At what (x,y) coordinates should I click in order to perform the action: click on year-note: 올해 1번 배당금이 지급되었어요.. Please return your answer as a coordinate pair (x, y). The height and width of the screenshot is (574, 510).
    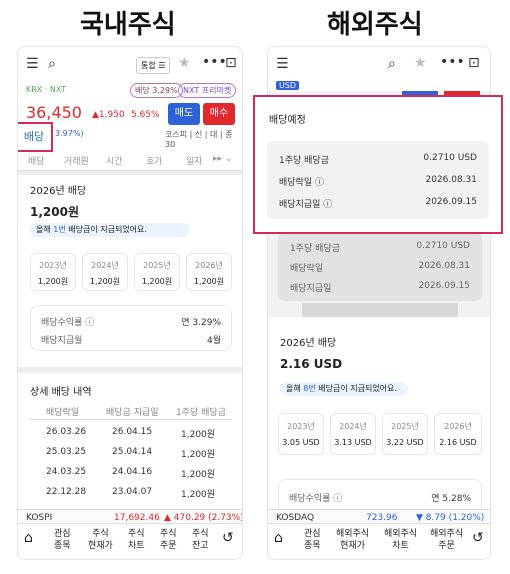
    Looking at the image, I should click on (110, 230).